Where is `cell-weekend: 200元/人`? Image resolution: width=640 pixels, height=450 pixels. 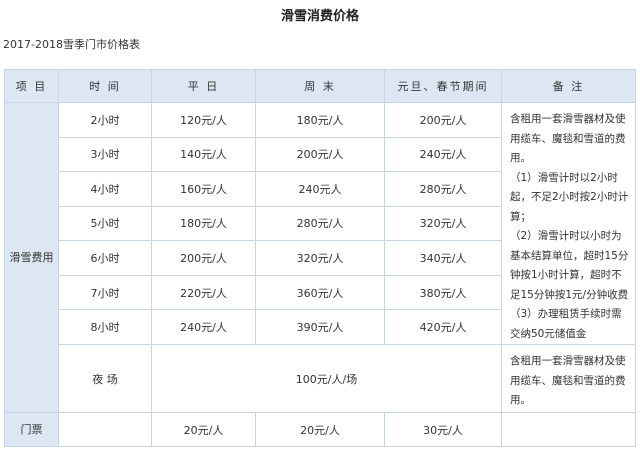
cell-weekend: 200元/人 is located at coordinates (320, 154).